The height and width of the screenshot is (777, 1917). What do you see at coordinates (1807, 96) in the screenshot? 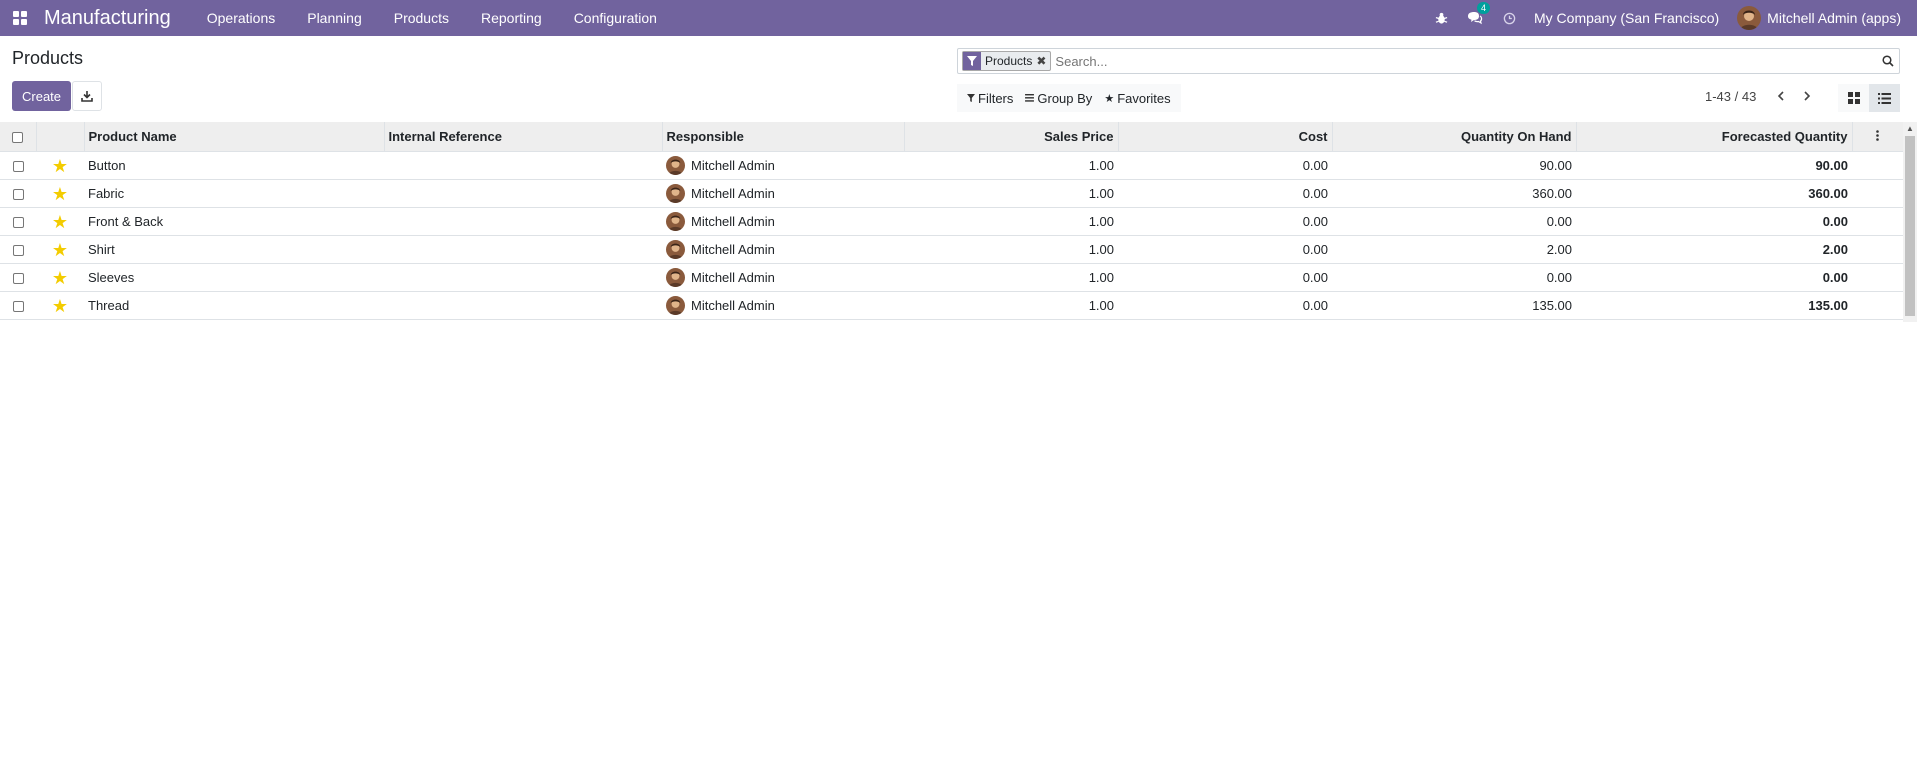
I see `pager-next-icon` at bounding box center [1807, 96].